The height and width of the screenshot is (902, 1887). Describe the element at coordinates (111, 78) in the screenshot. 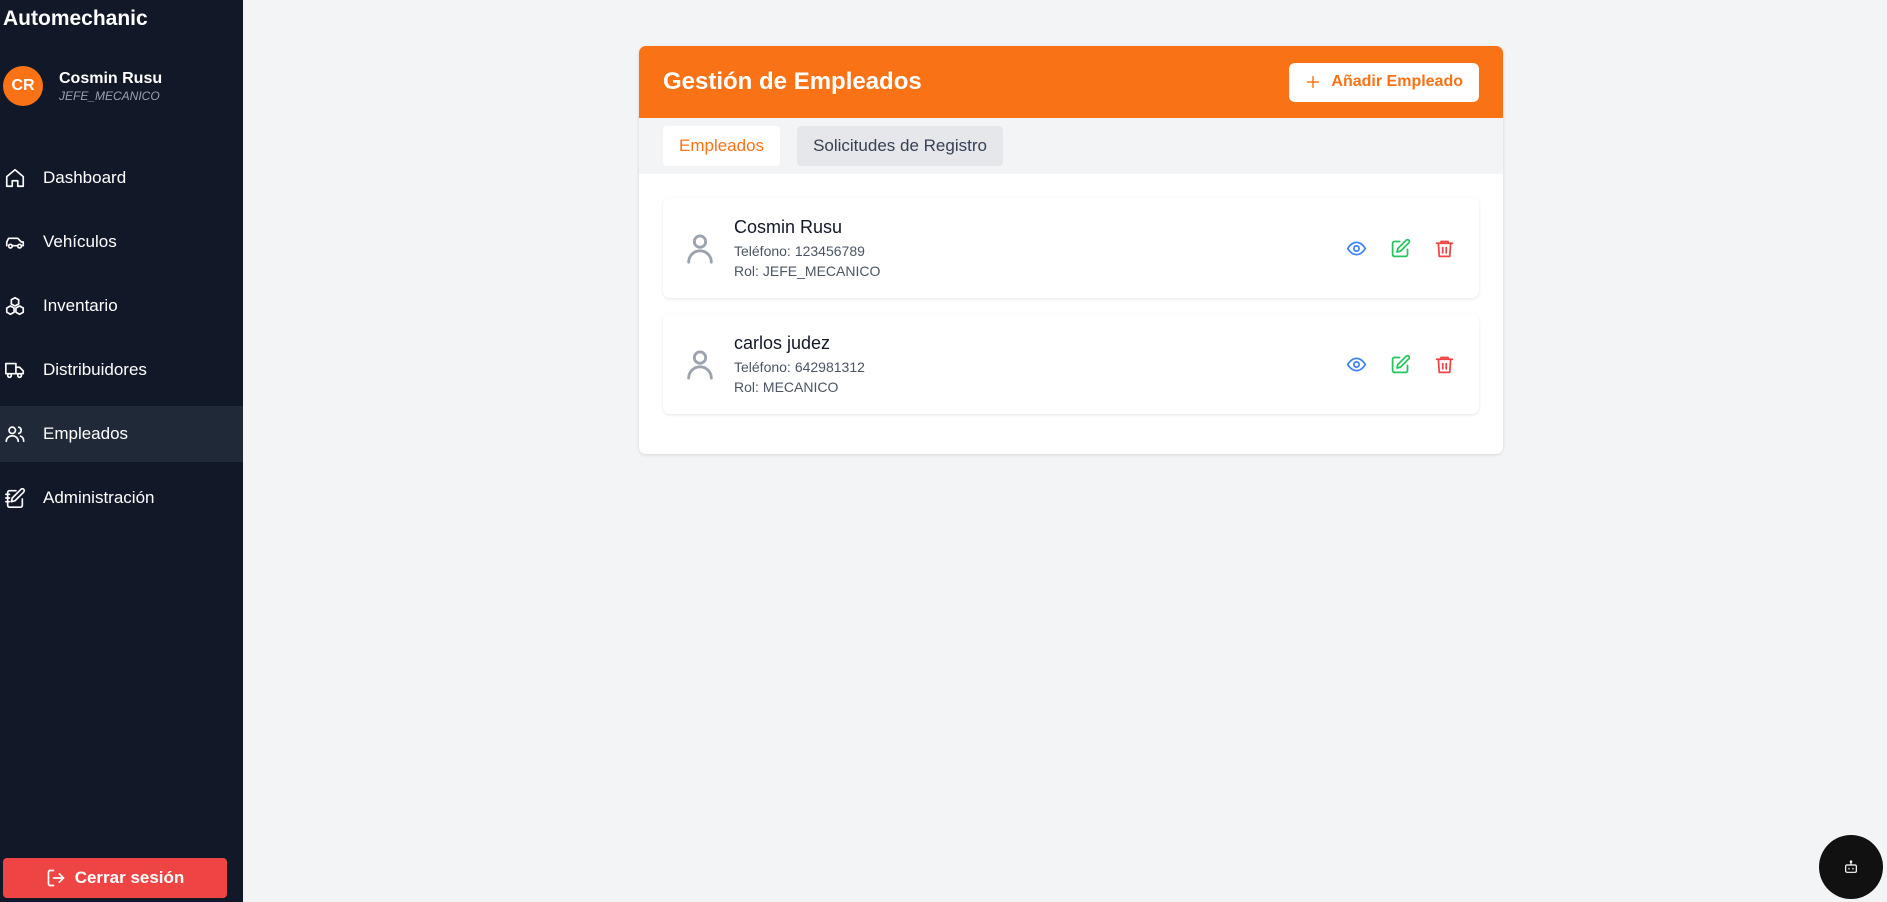

I see `user-name: Cosmin Rusu` at that location.